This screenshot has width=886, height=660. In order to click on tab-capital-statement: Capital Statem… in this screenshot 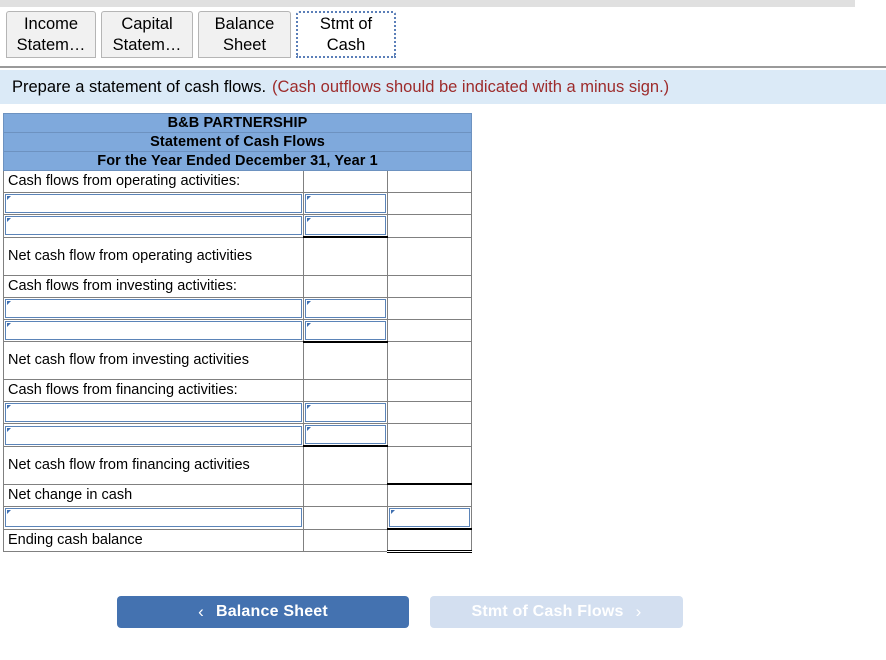, I will do `click(147, 34)`.